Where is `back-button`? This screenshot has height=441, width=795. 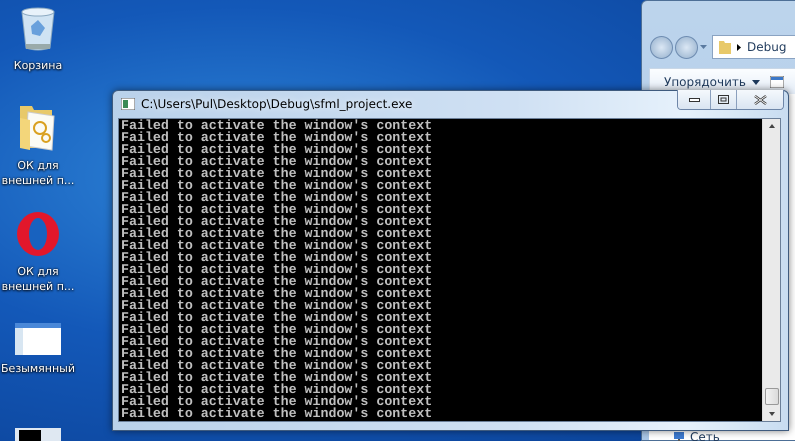 back-button is located at coordinates (661, 47).